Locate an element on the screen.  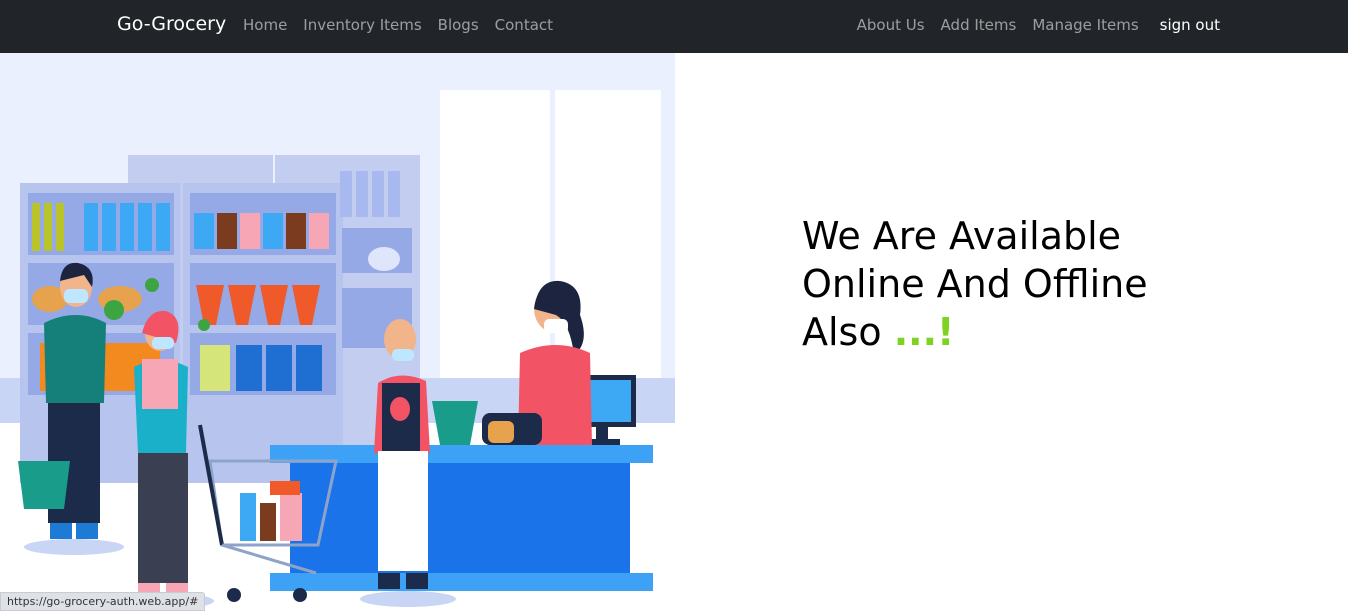
sign-out-link: sign out is located at coordinates (1190, 25).